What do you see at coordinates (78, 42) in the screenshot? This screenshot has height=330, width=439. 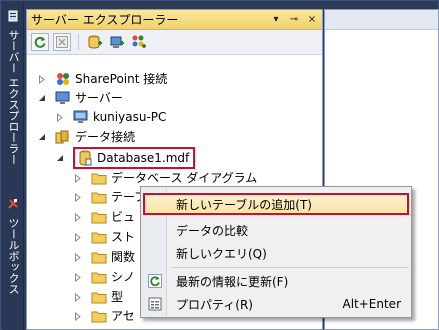 I see `toolbar-separator` at bounding box center [78, 42].